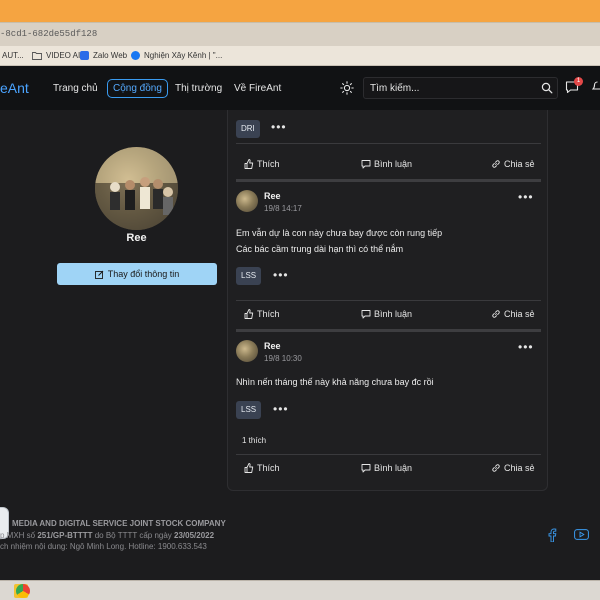  I want to click on bookmark-item: VIDEO AI, so click(56, 55).